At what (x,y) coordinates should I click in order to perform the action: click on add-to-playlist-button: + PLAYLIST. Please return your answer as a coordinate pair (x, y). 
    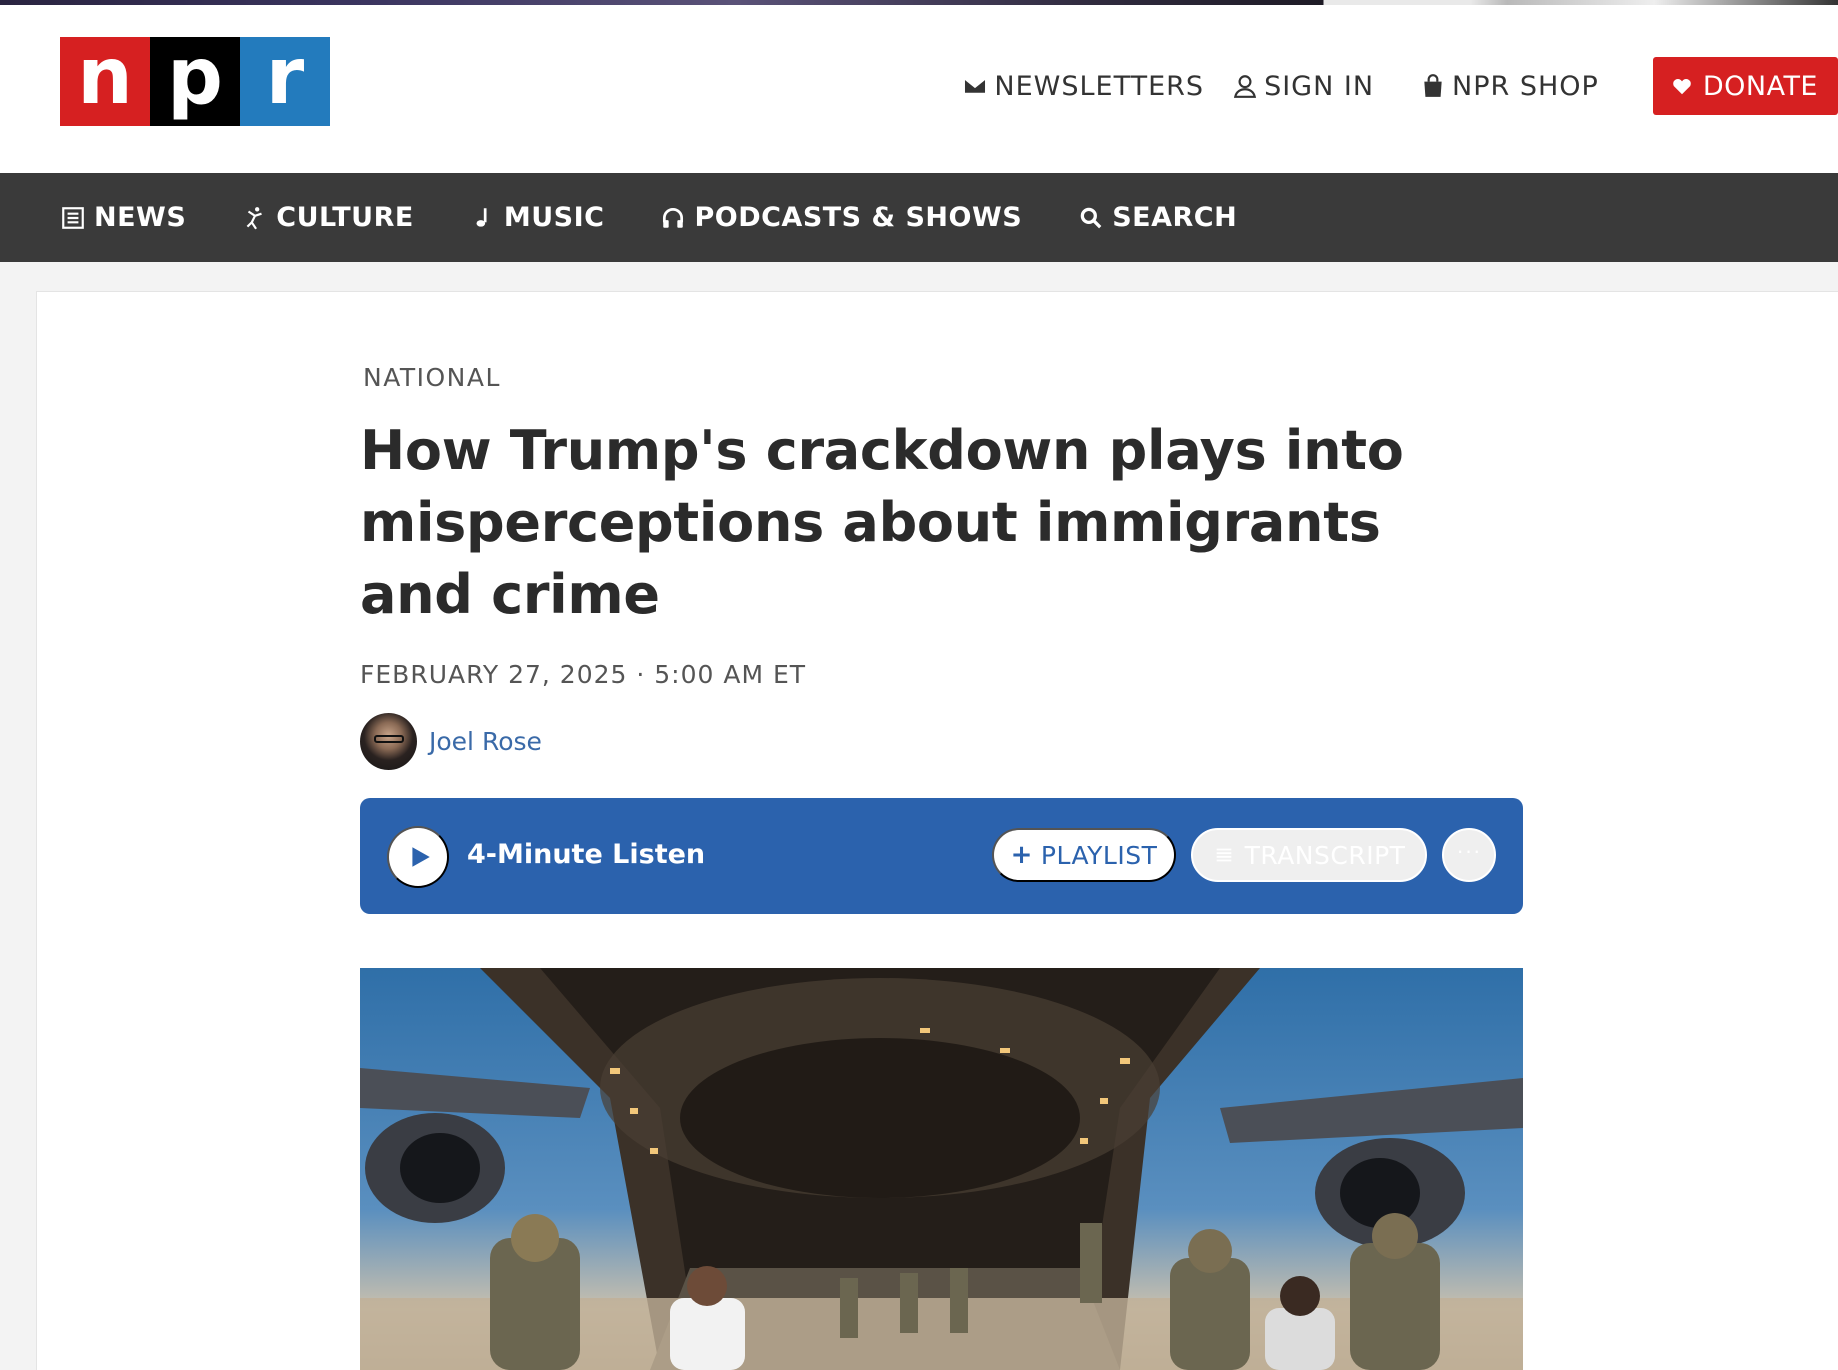
    Looking at the image, I should click on (1084, 855).